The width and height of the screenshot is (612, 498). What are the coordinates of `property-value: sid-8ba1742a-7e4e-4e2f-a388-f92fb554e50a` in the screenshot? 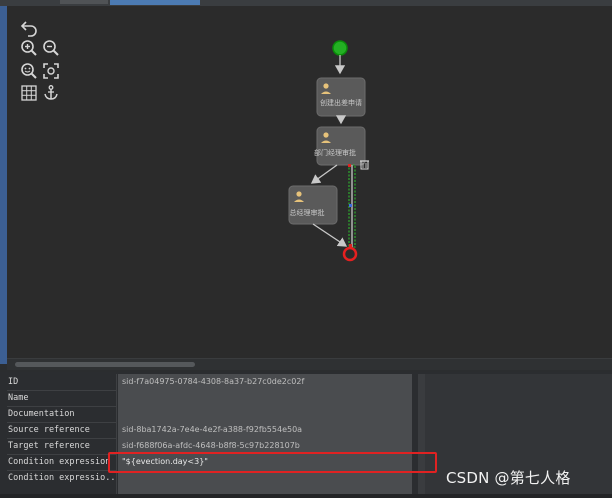 It's located at (265, 430).